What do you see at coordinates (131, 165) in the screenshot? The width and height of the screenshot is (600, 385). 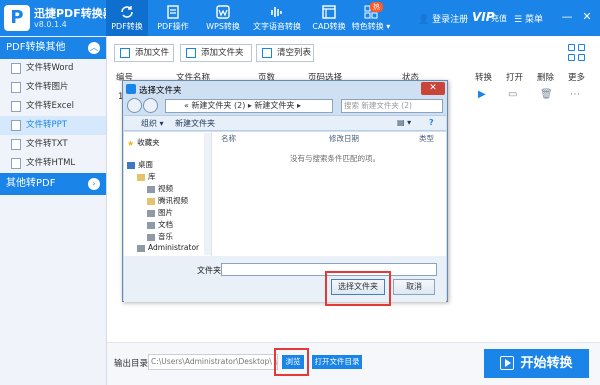 I see `desktop-icon` at bounding box center [131, 165].